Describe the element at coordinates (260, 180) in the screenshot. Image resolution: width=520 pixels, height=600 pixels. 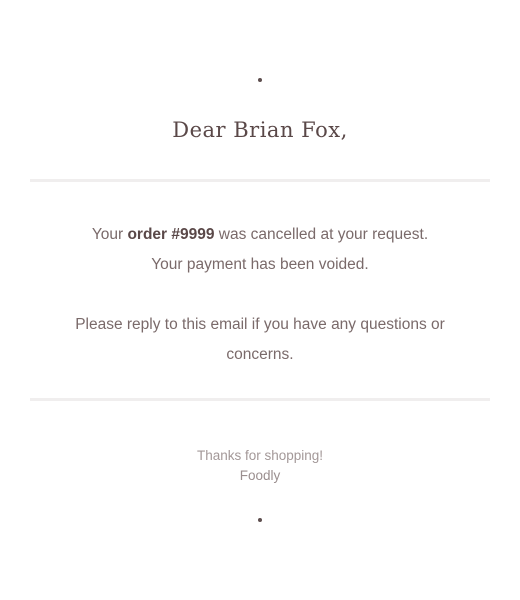
I see `top-divider` at that location.